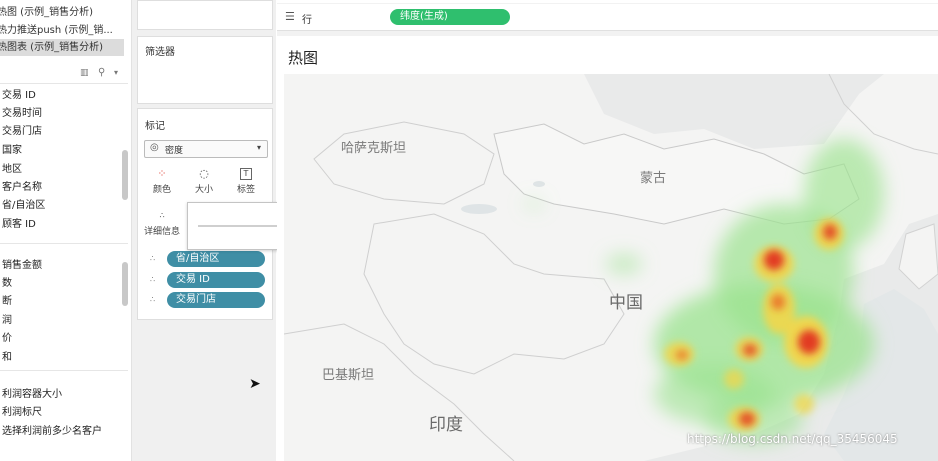 This screenshot has height=461, width=938. I want to click on datasource-label: 热图表 (示例_销售分析), so click(51, 47).